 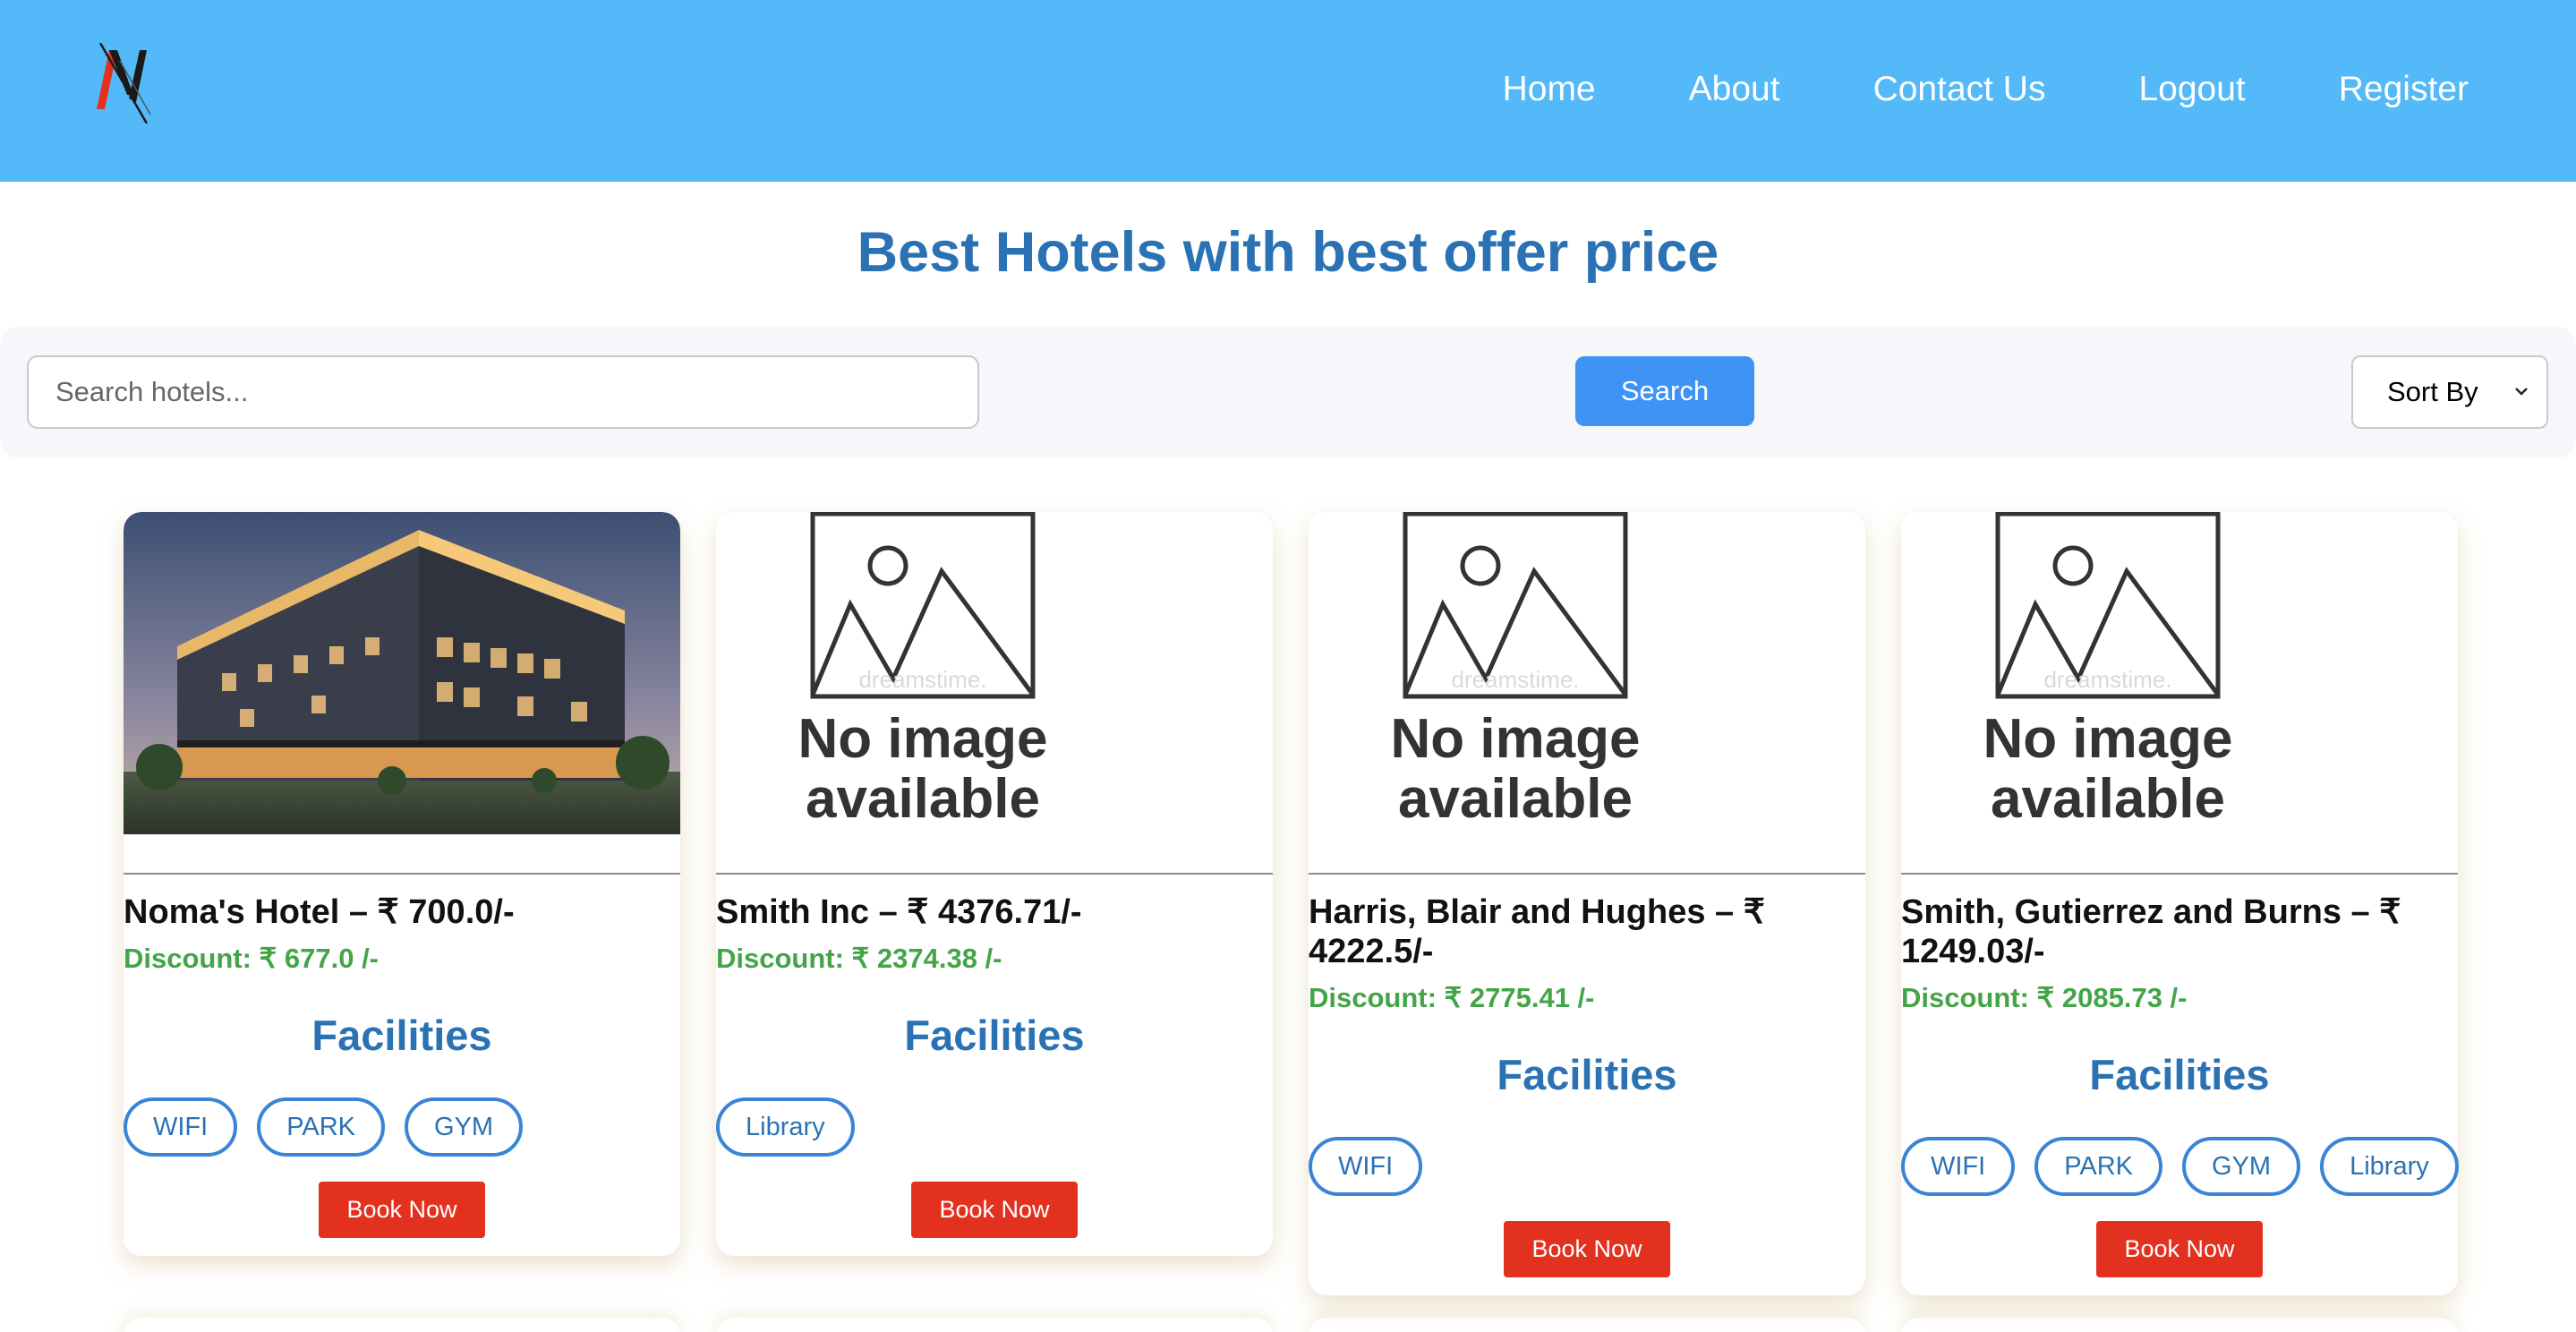 I want to click on sort-select: Sort By, so click(x=2449, y=392).